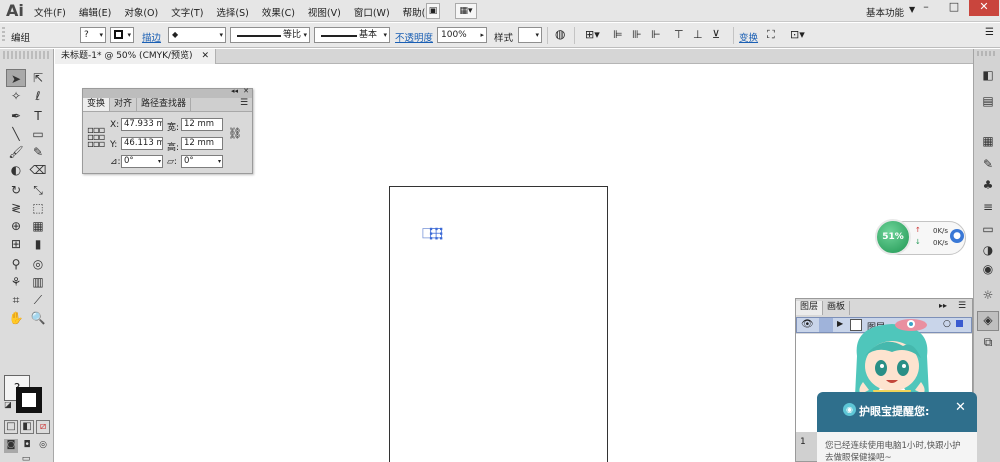 This screenshot has width=1000, height=462. Describe the element at coordinates (38, 78) in the screenshot. I see `direct-selection-tool-icon: ⇱` at that location.